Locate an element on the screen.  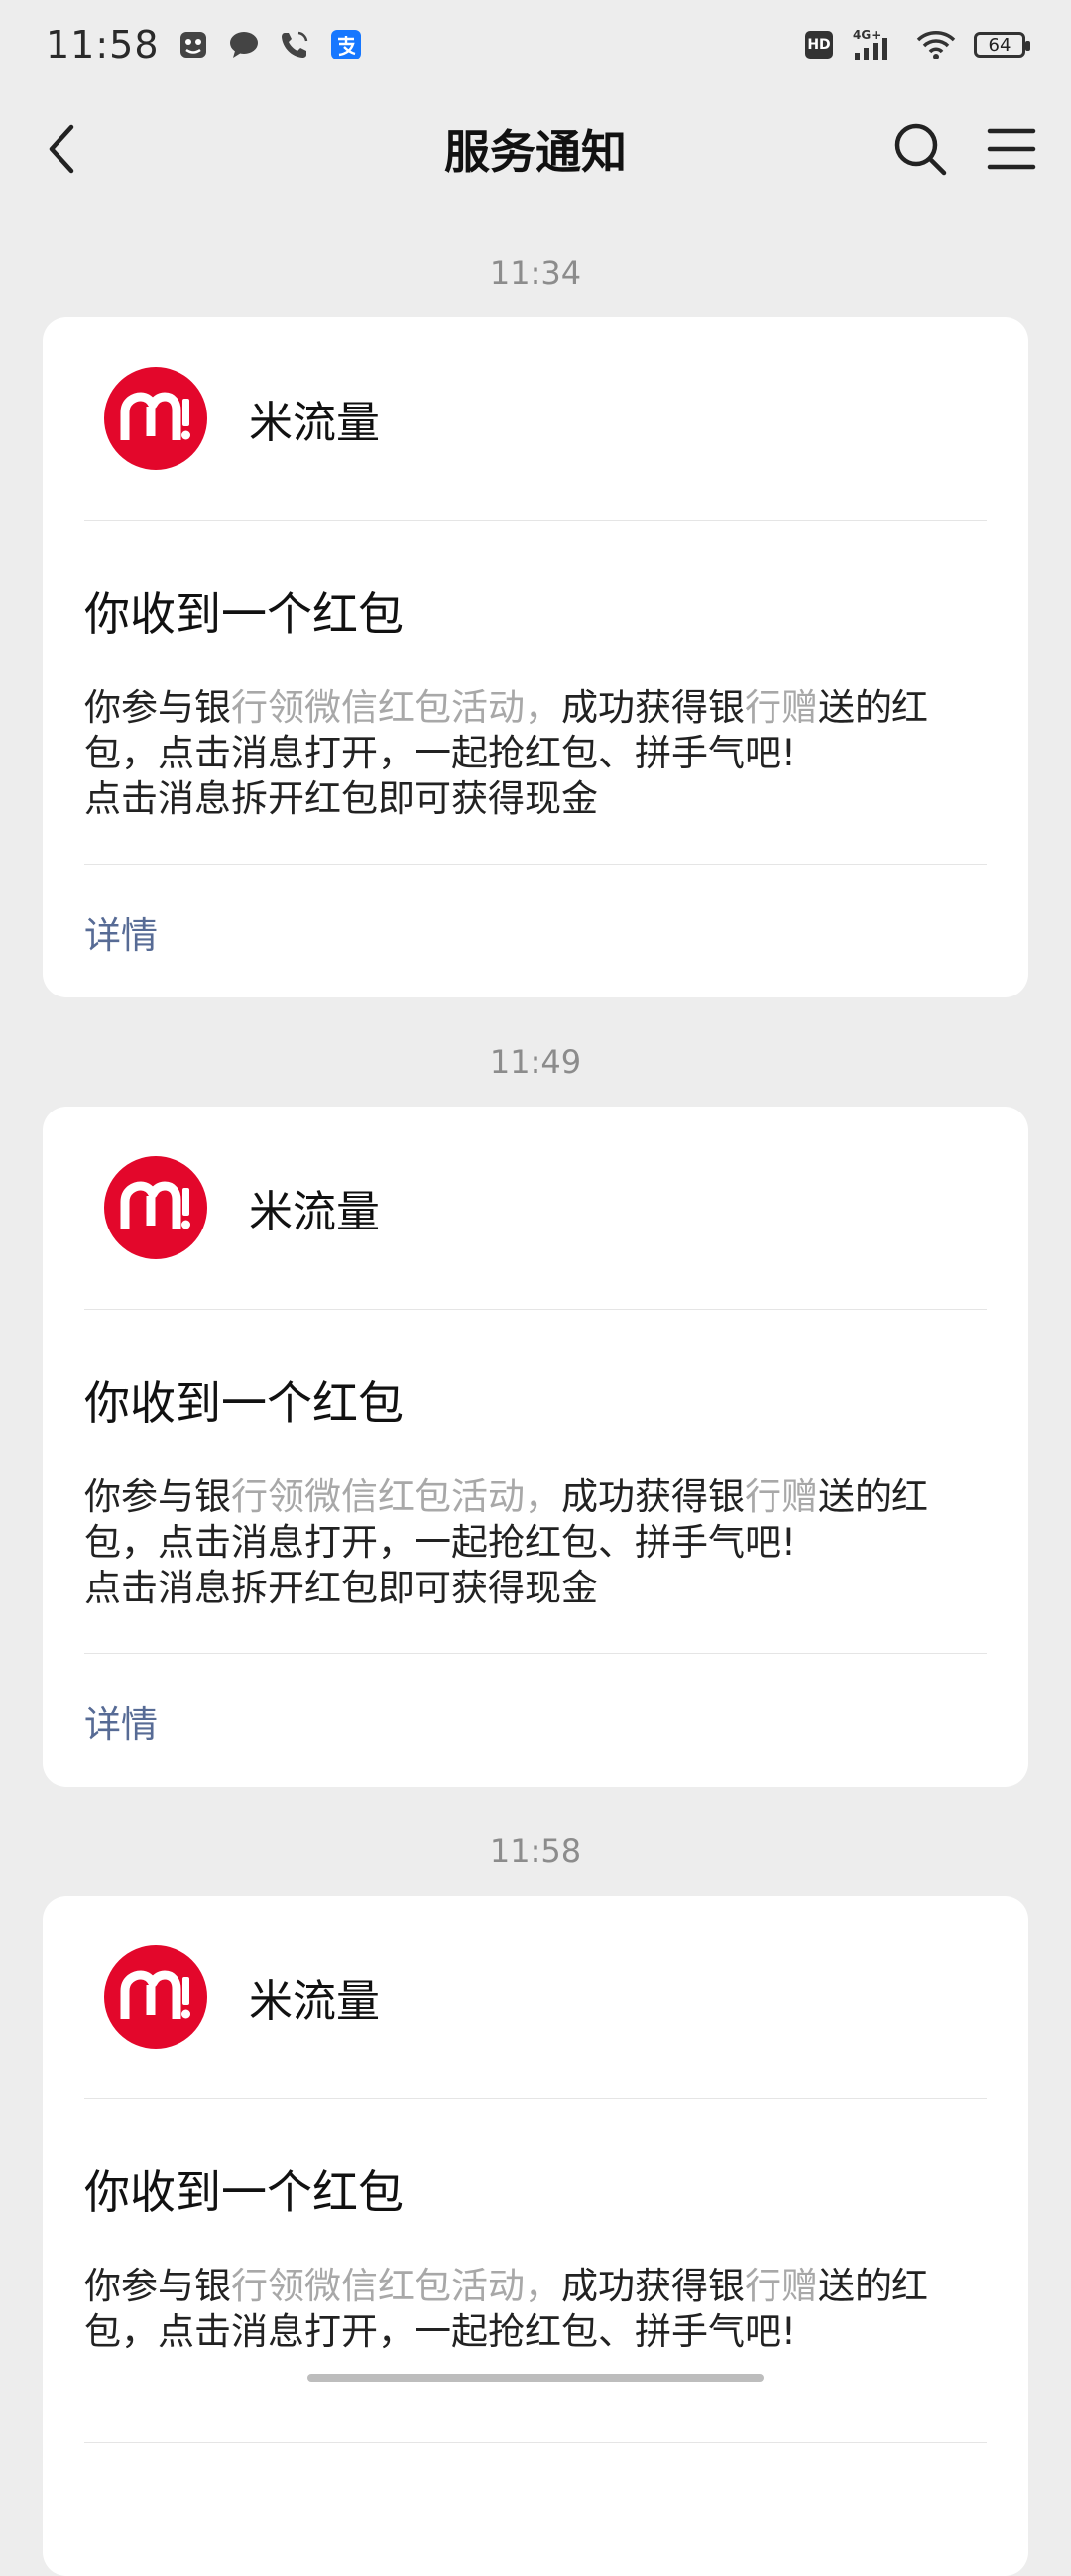
back-button is located at coordinates (61, 148).